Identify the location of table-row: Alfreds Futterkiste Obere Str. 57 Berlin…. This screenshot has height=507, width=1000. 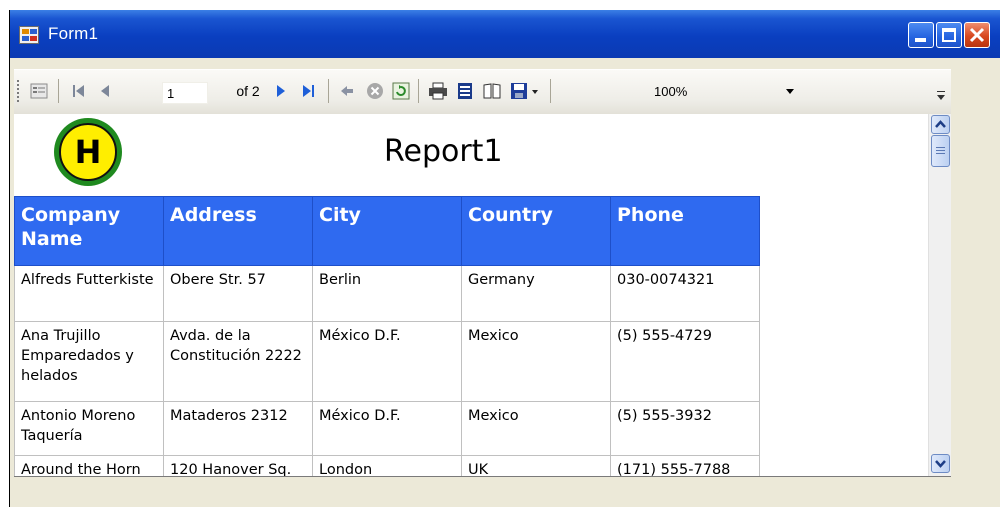
(387, 293).